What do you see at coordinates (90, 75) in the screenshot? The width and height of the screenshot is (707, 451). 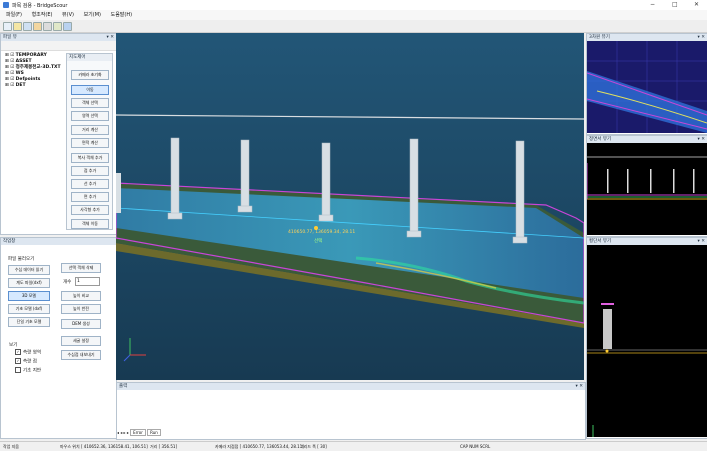 I see `camera-reset-button: 카메라 초기화` at bounding box center [90, 75].